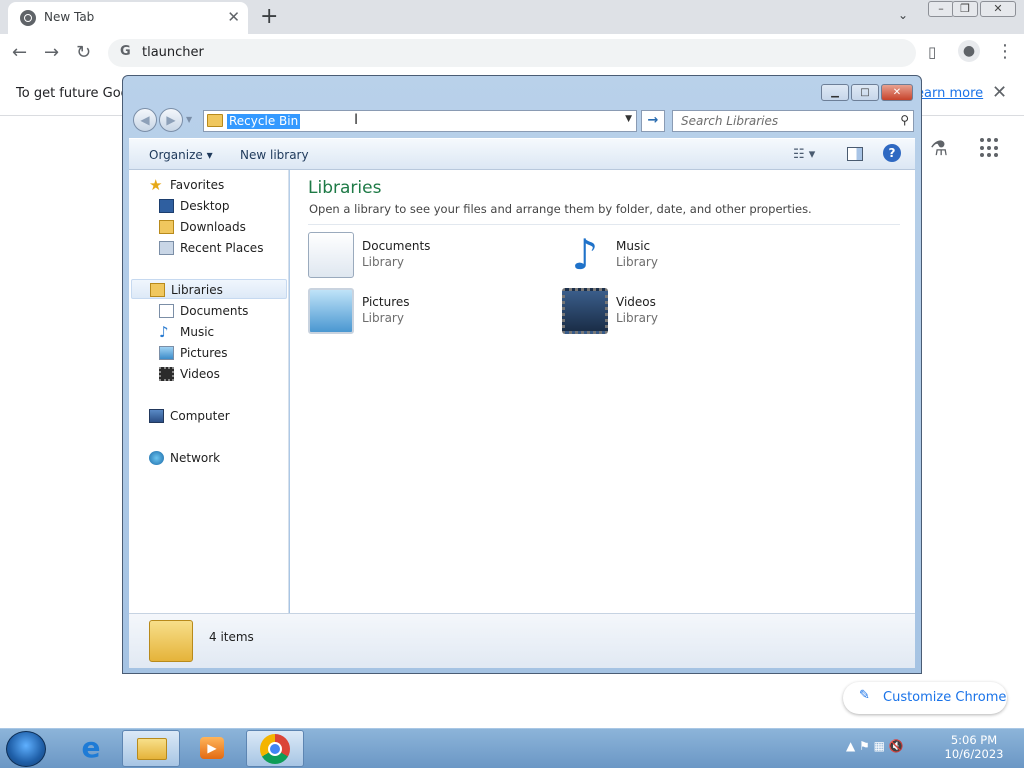 Image resolution: width=1024 pixels, height=768 pixels. Describe the element at coordinates (331, 311) in the screenshot. I see `pictures-library-icon` at that location.